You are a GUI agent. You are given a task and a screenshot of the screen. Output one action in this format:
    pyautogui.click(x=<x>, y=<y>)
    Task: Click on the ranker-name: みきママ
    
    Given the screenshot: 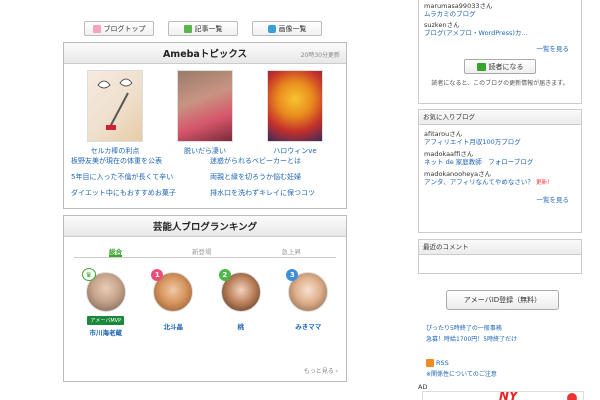 What is the action you would take?
    pyautogui.click(x=308, y=326)
    